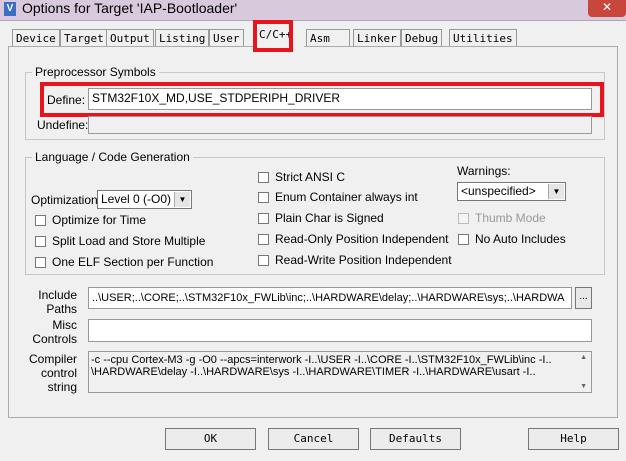 The height and width of the screenshot is (461, 626). Describe the element at coordinates (182, 37) in the screenshot. I see `tab-listing: Listing` at that location.